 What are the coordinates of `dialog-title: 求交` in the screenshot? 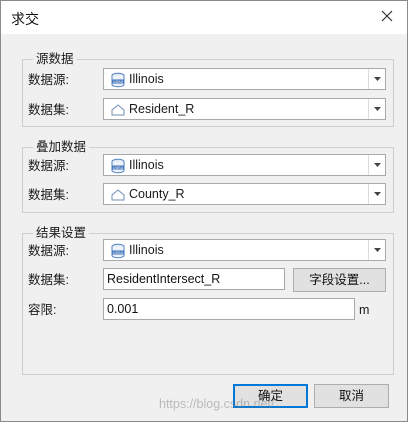 It's located at (25, 19).